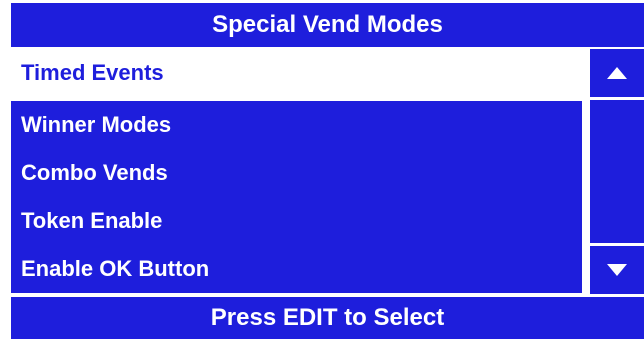 This screenshot has height=343, width=644. I want to click on title-bar: Special Vend Modes, so click(327, 25).